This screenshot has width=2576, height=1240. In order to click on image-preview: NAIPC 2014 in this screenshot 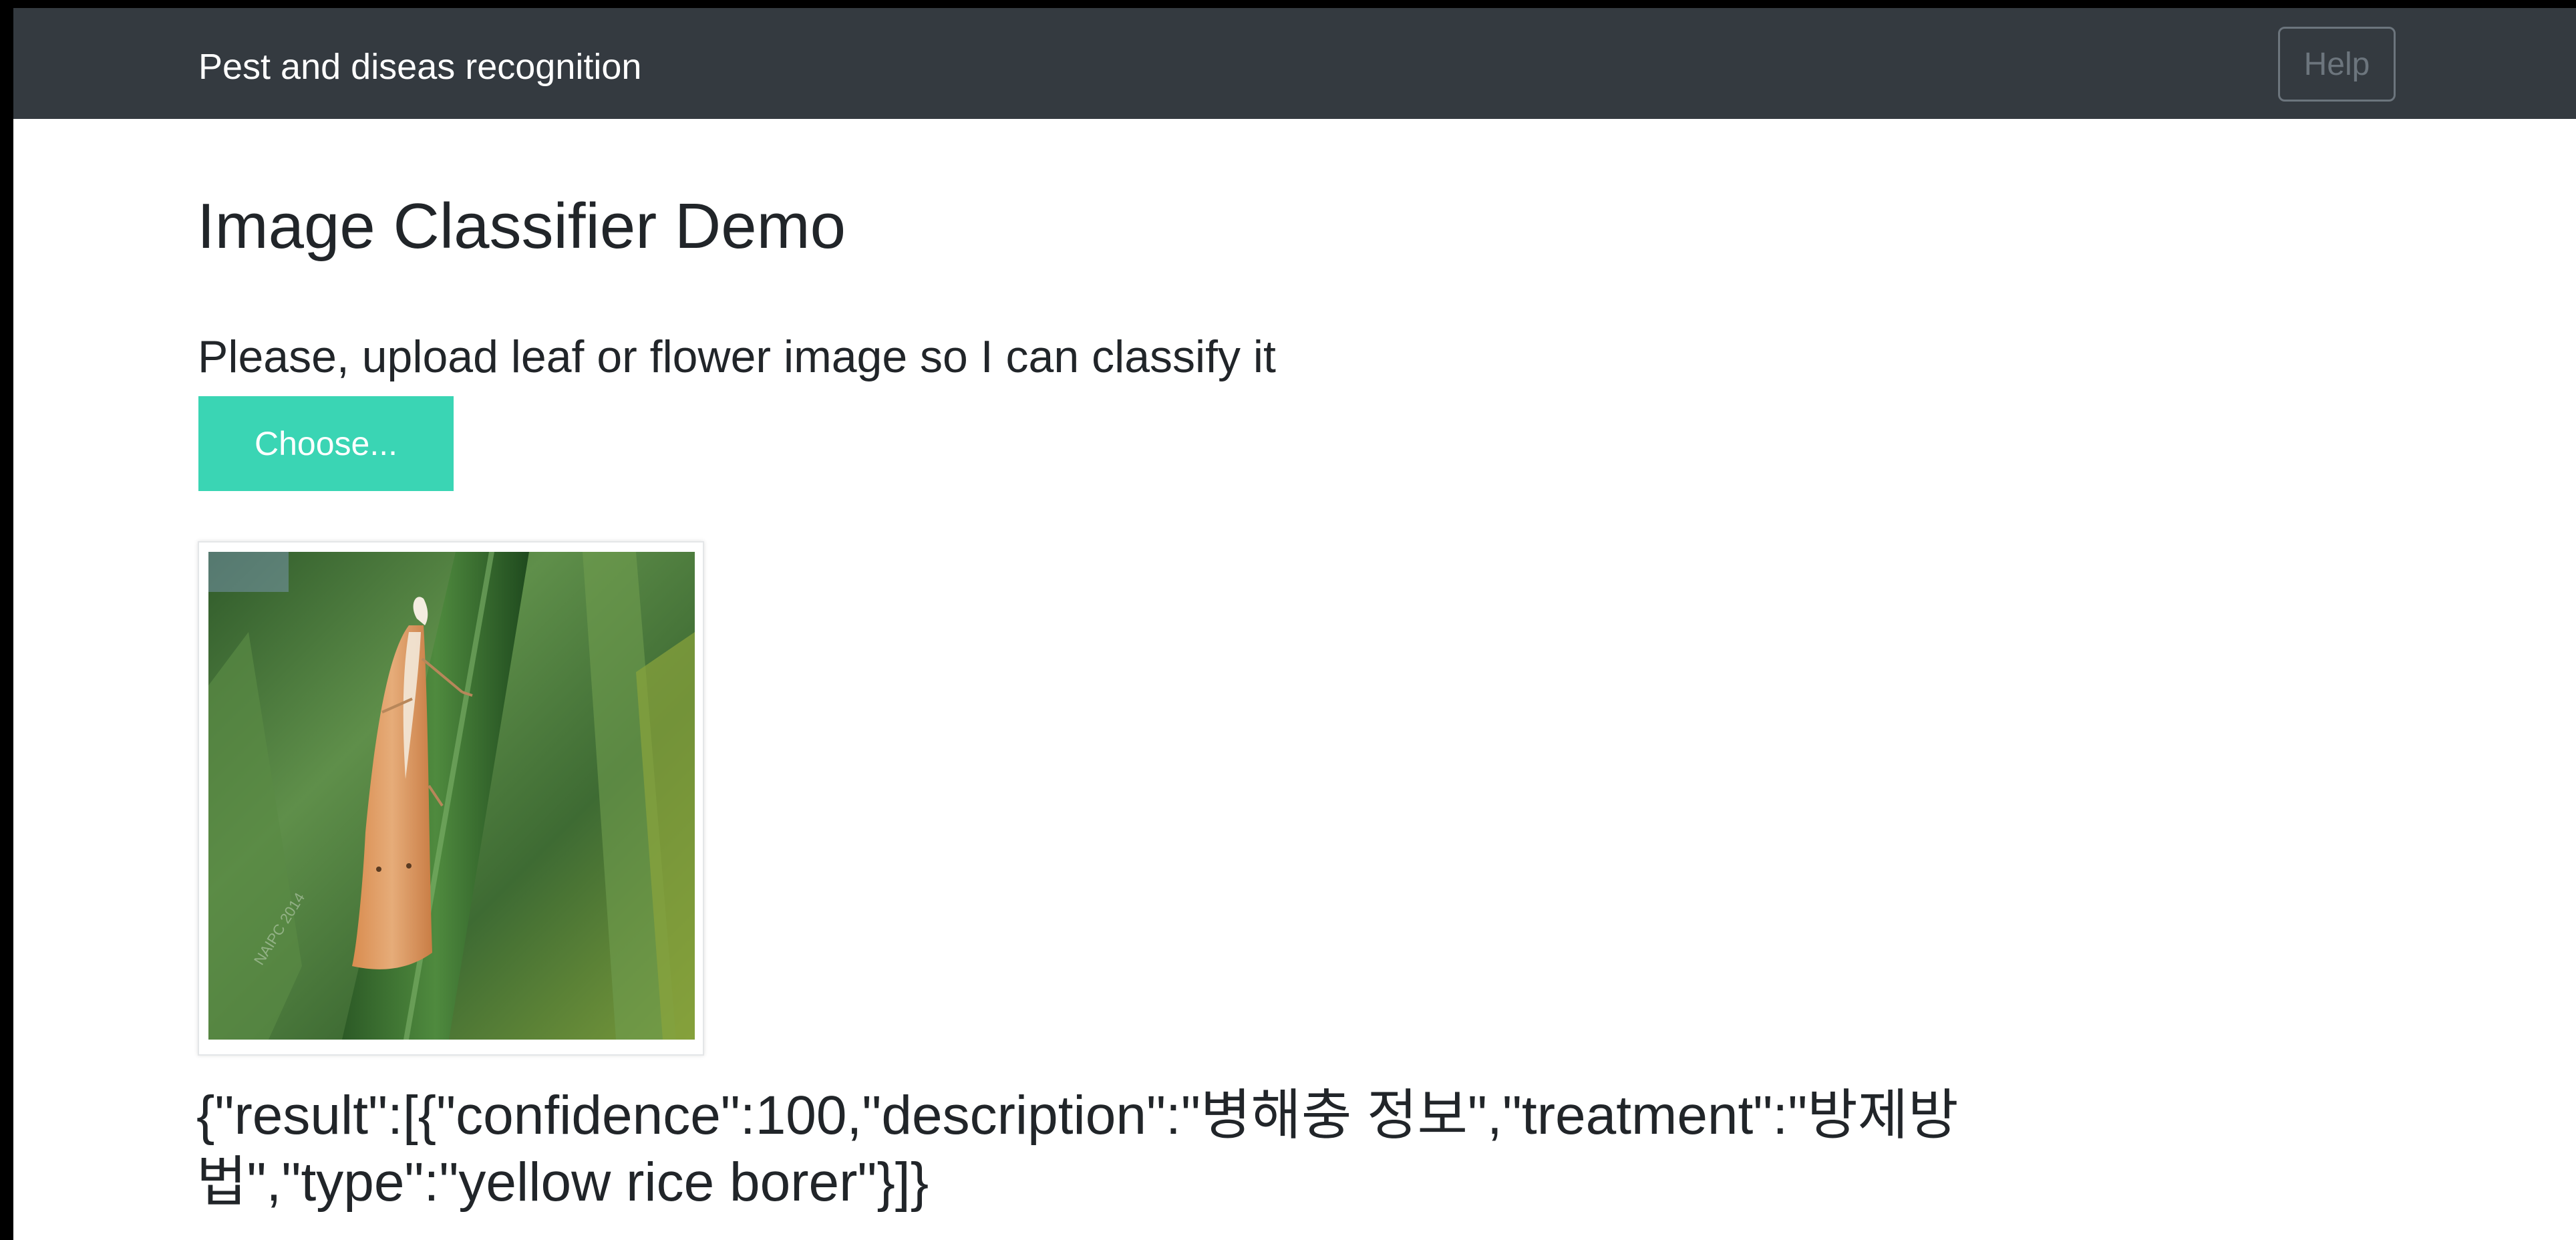, I will do `click(451, 799)`.